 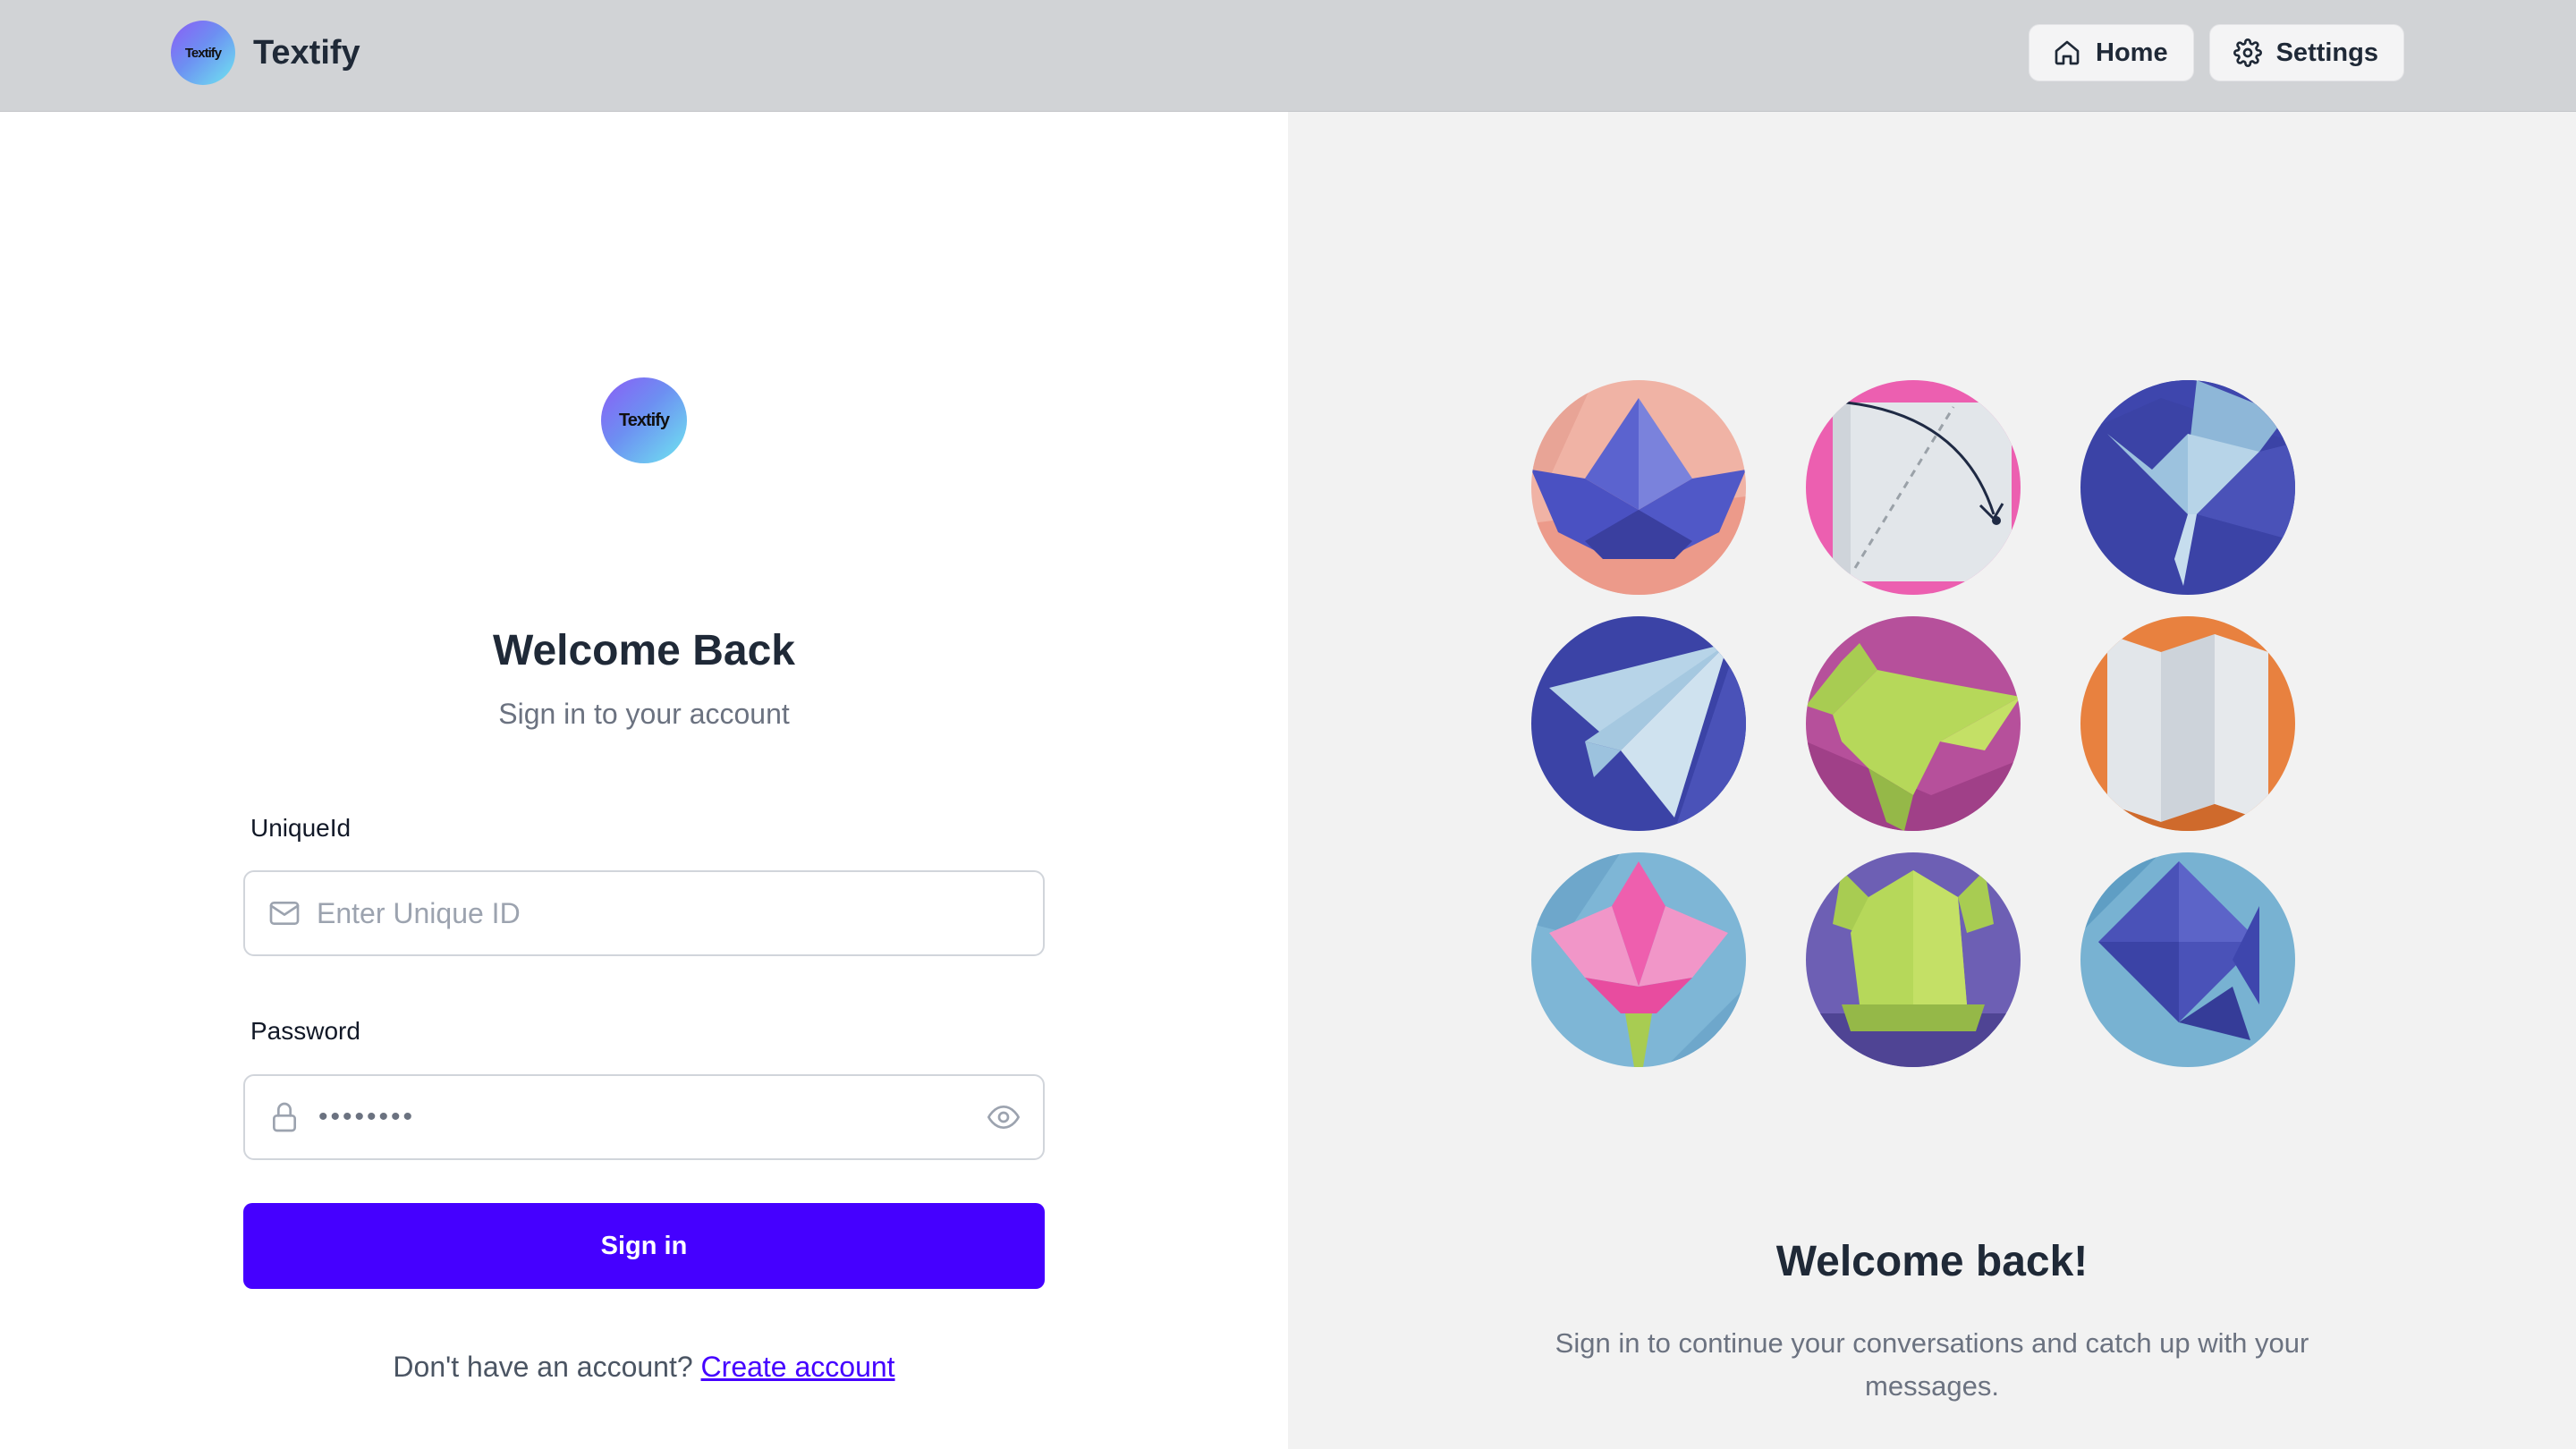 What do you see at coordinates (1638, 723) in the screenshot?
I see `paper-plane-icon` at bounding box center [1638, 723].